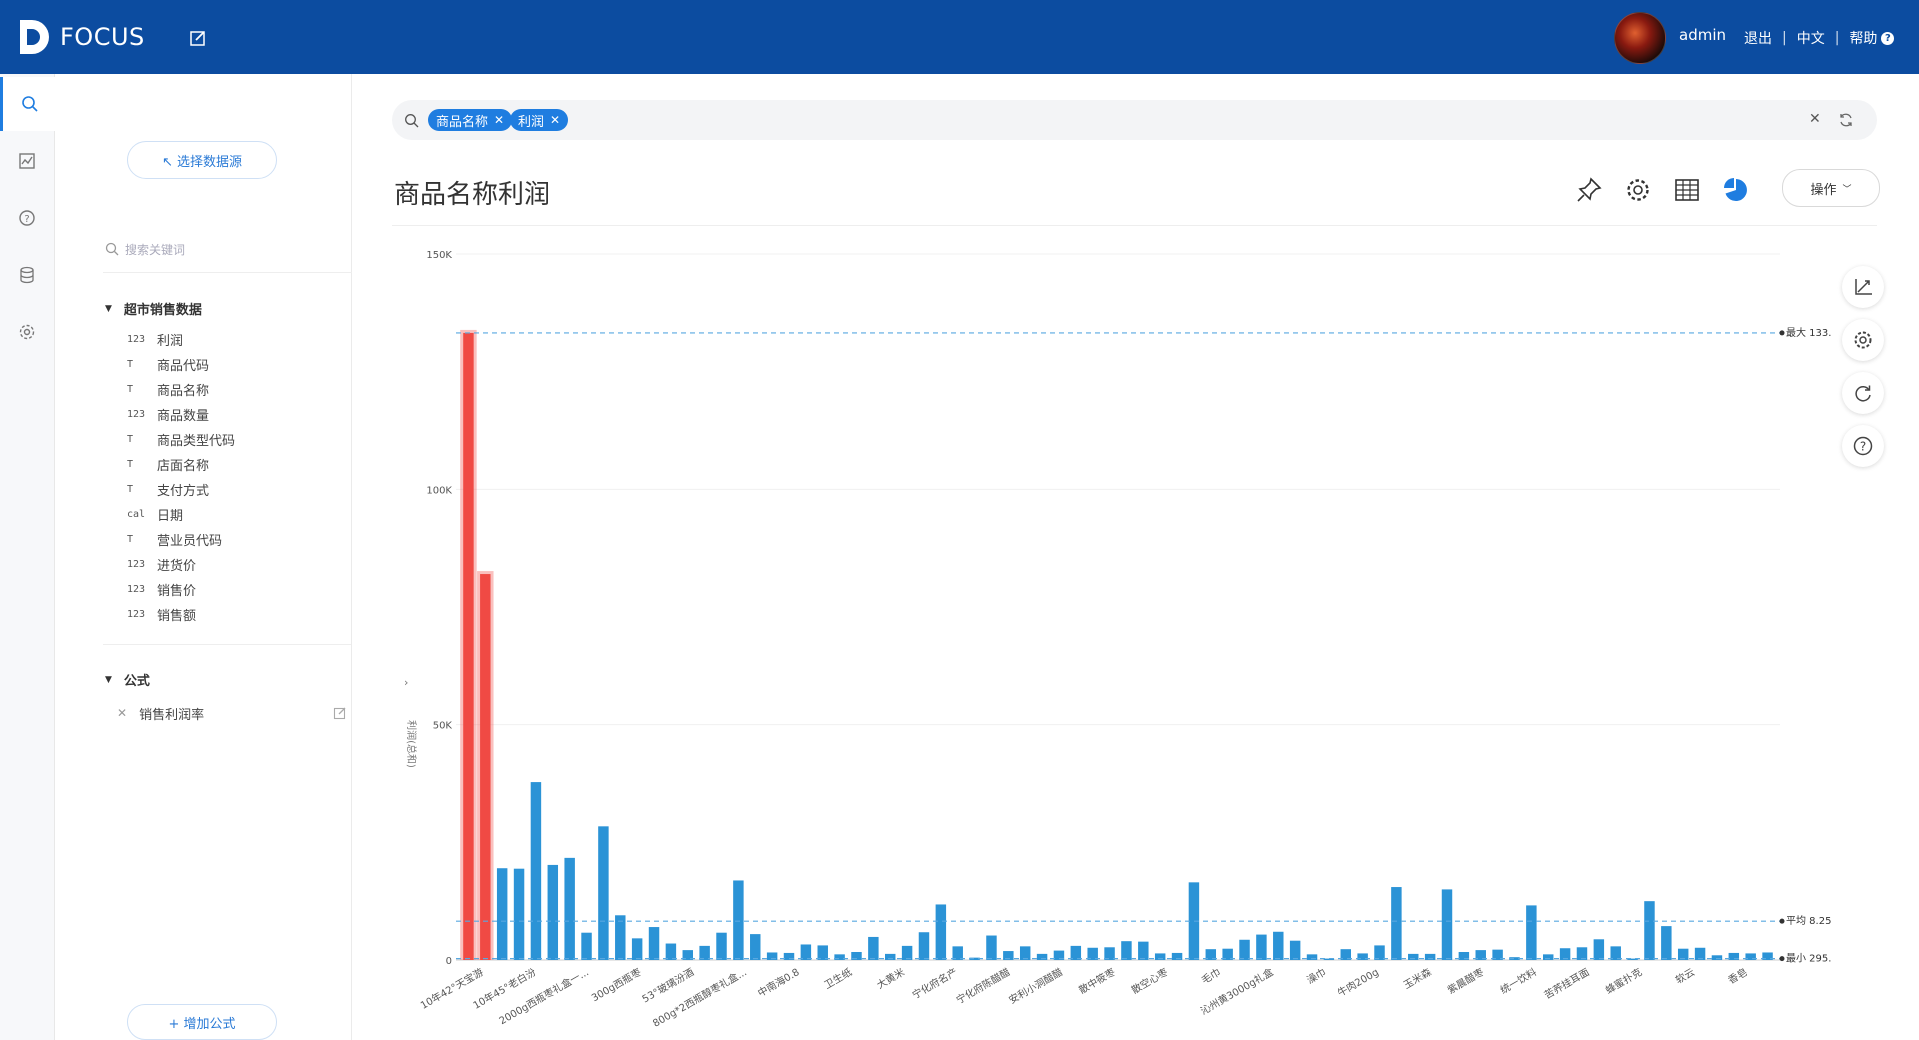  Describe the element at coordinates (406, 682) in the screenshot. I see `y-axis-expand-icon: ›` at that location.